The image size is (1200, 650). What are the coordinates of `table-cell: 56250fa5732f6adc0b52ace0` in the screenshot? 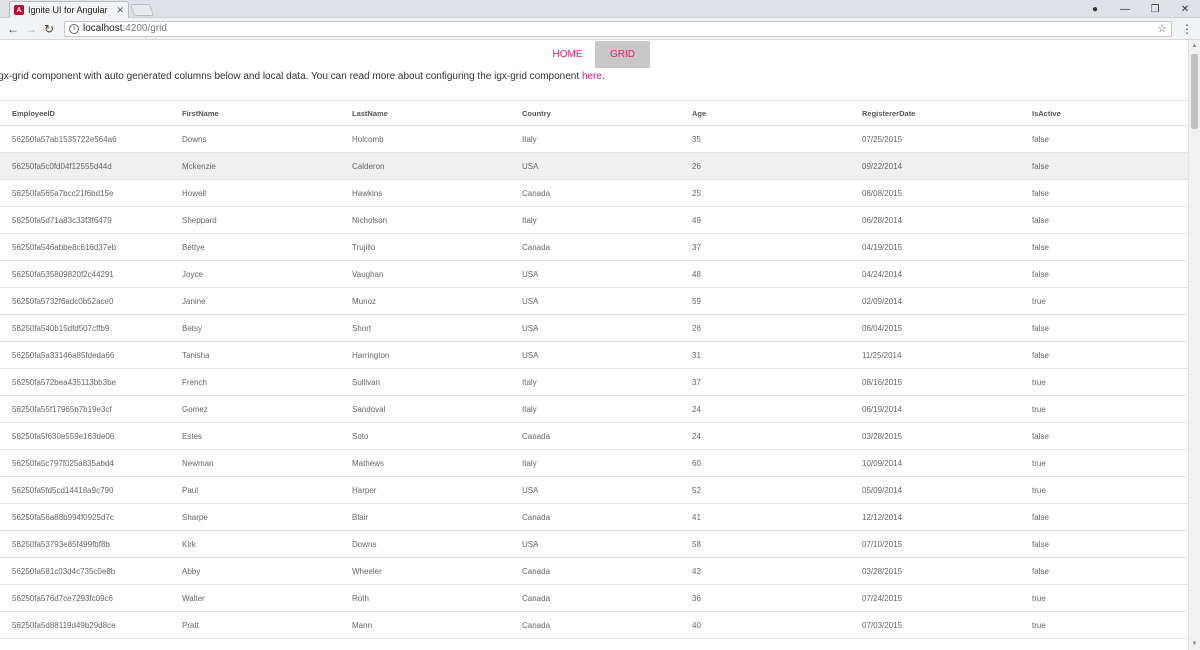 It's located at (85, 301).